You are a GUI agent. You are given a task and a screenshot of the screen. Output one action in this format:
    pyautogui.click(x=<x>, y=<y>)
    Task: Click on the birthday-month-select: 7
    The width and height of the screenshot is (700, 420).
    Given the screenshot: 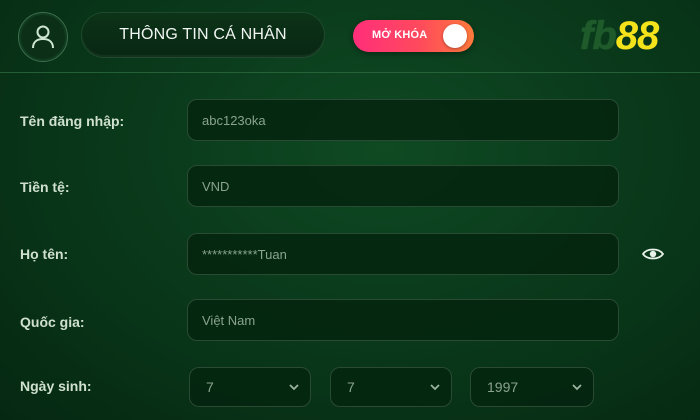 What is the action you would take?
    pyautogui.click(x=391, y=387)
    